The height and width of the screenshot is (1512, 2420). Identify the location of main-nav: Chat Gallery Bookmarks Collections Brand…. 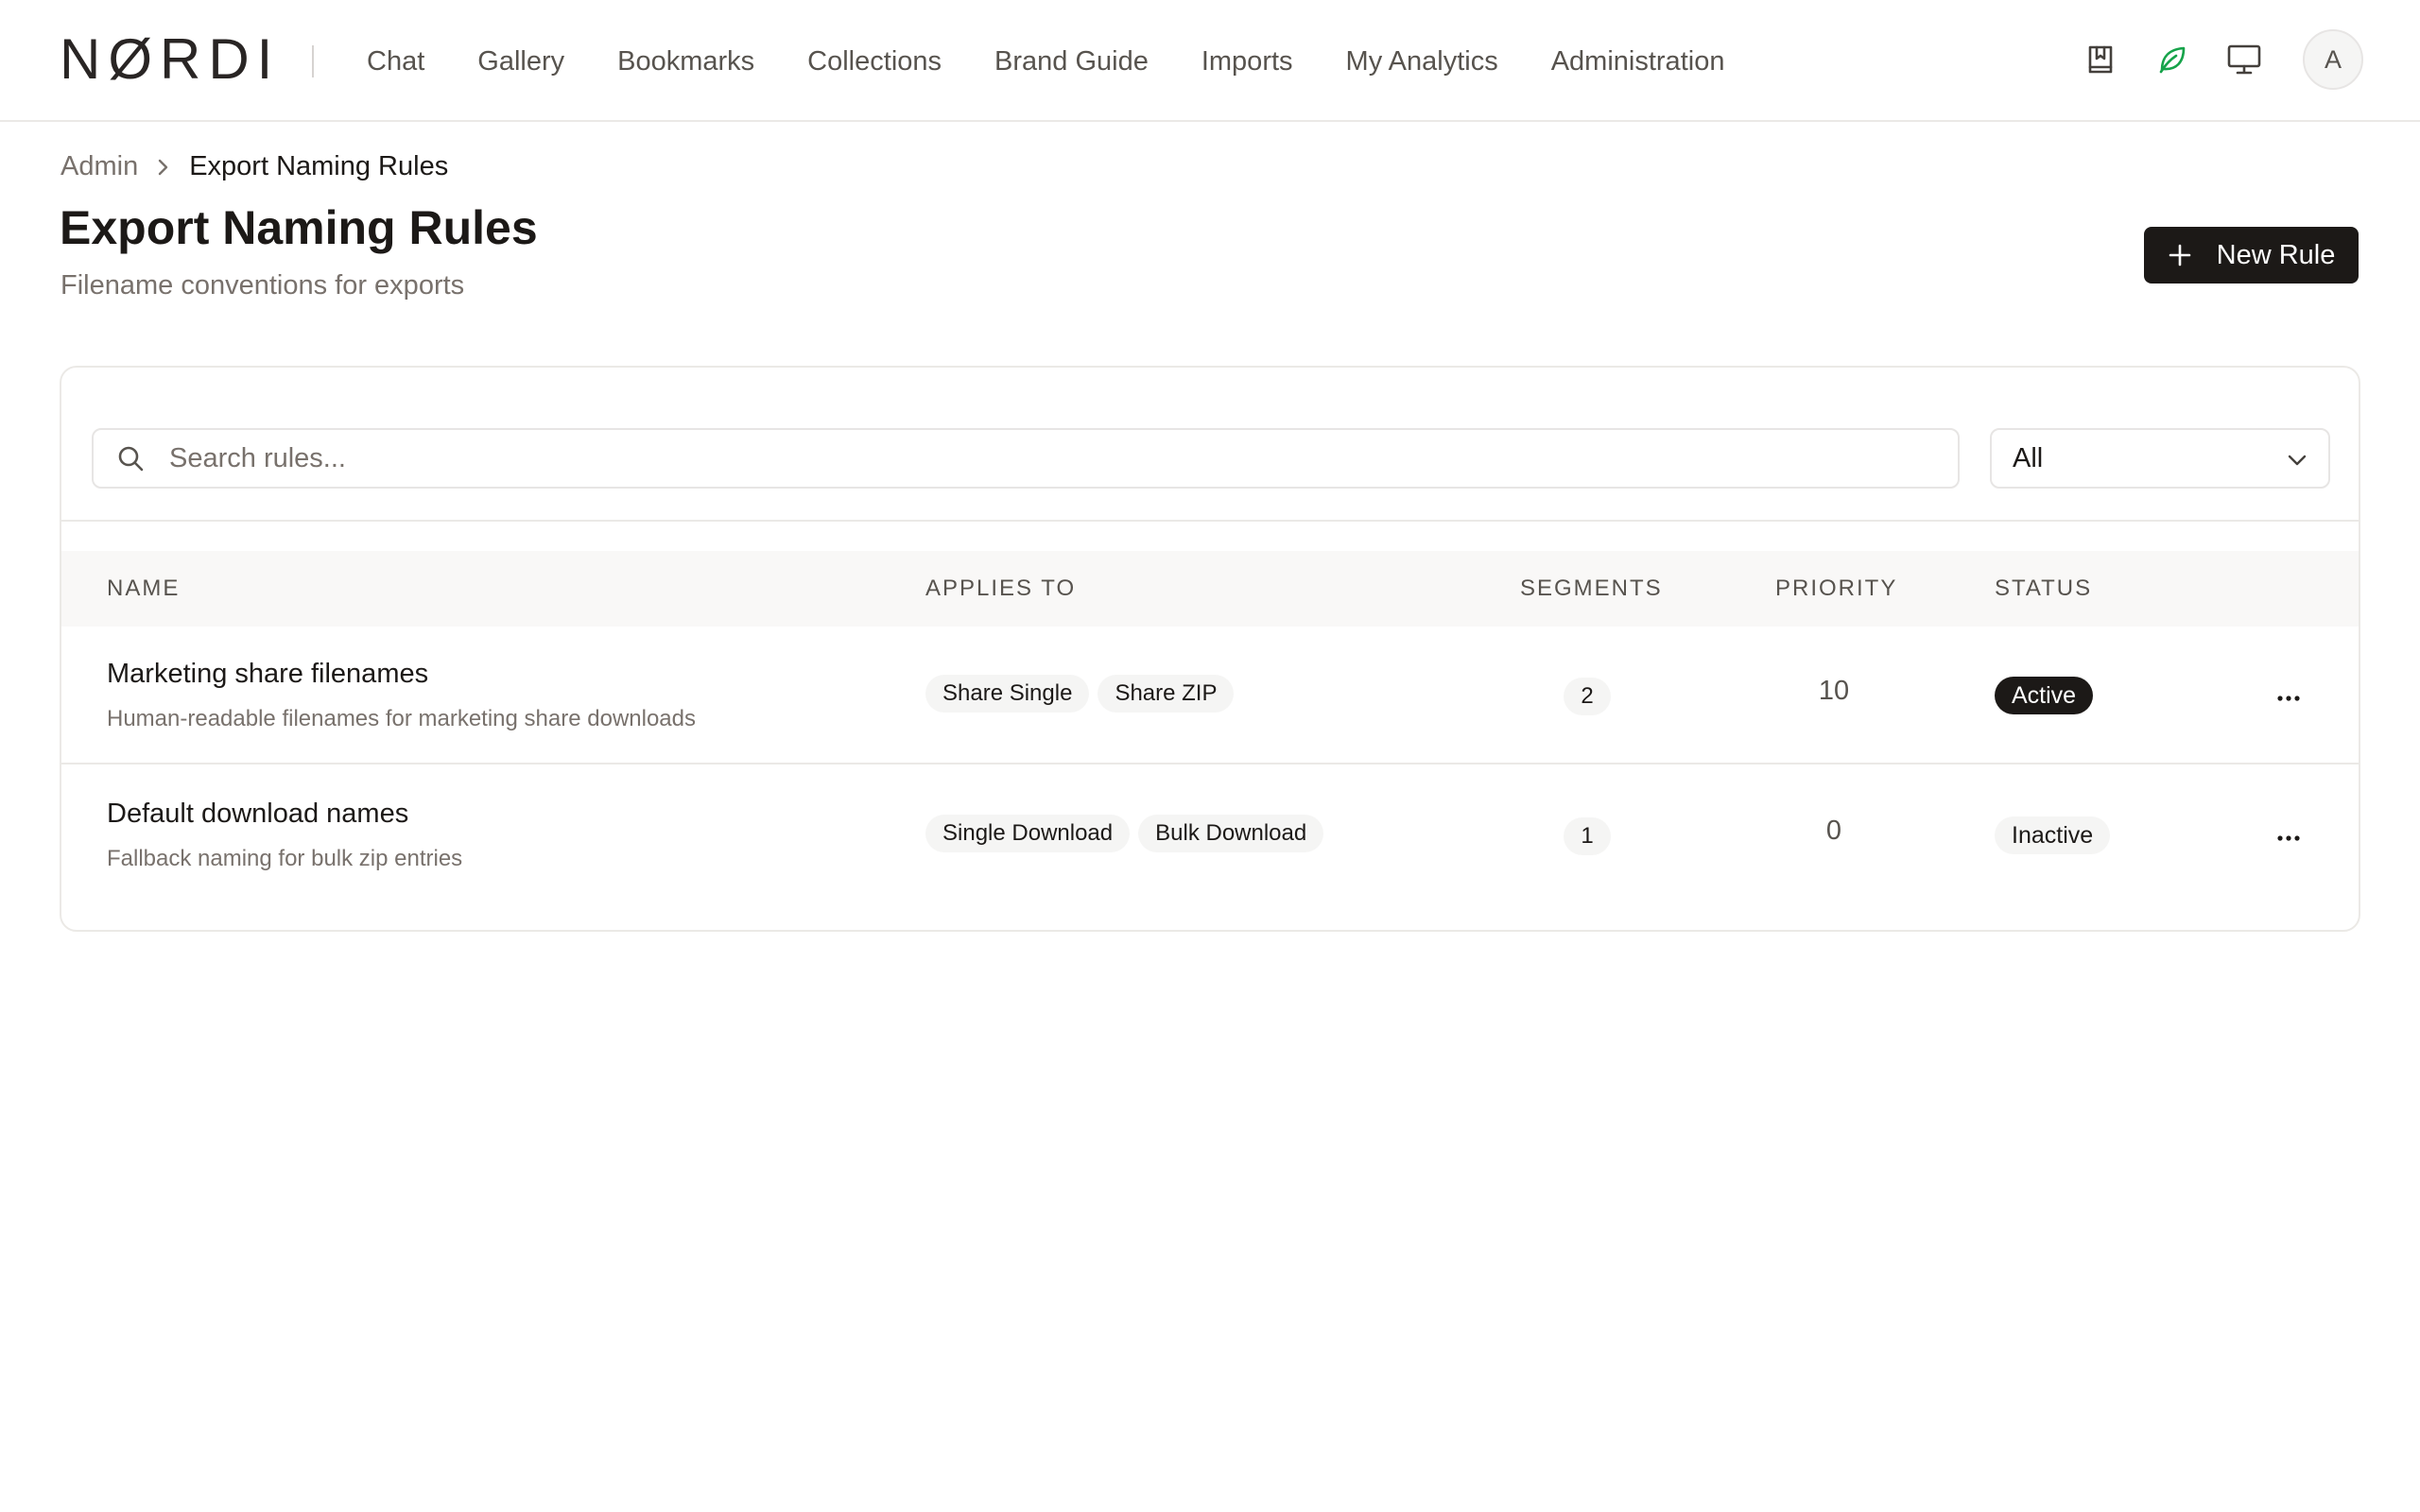
(1072, 61).